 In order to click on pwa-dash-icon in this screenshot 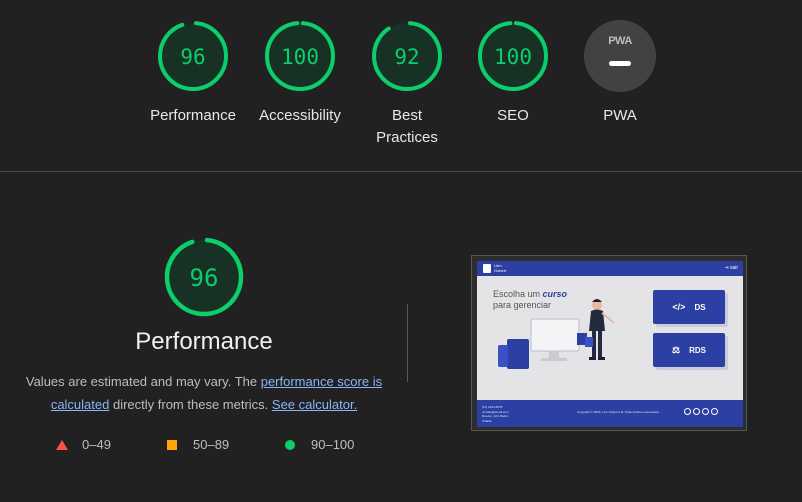, I will do `click(620, 63)`.